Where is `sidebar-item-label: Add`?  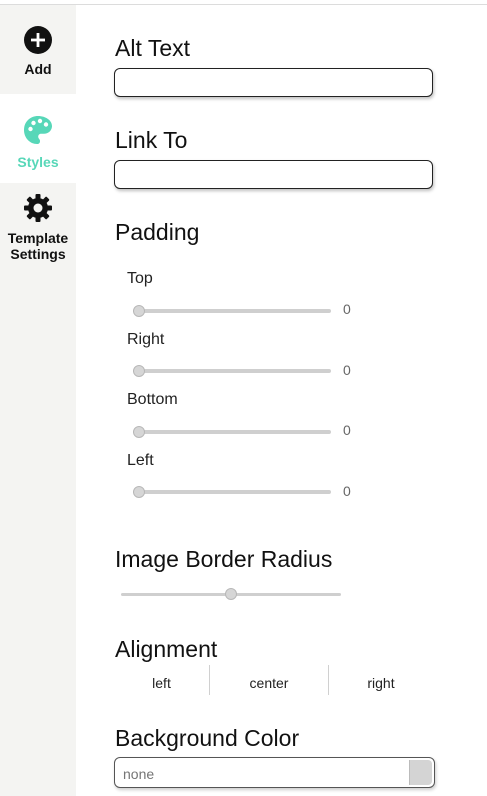 sidebar-item-label: Add is located at coordinates (38, 69).